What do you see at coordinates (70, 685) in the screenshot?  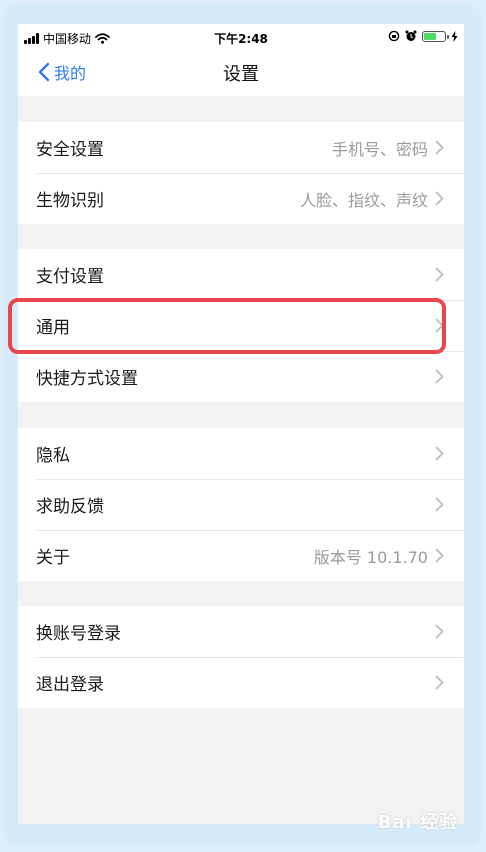 I see `row-label: 退出登录` at bounding box center [70, 685].